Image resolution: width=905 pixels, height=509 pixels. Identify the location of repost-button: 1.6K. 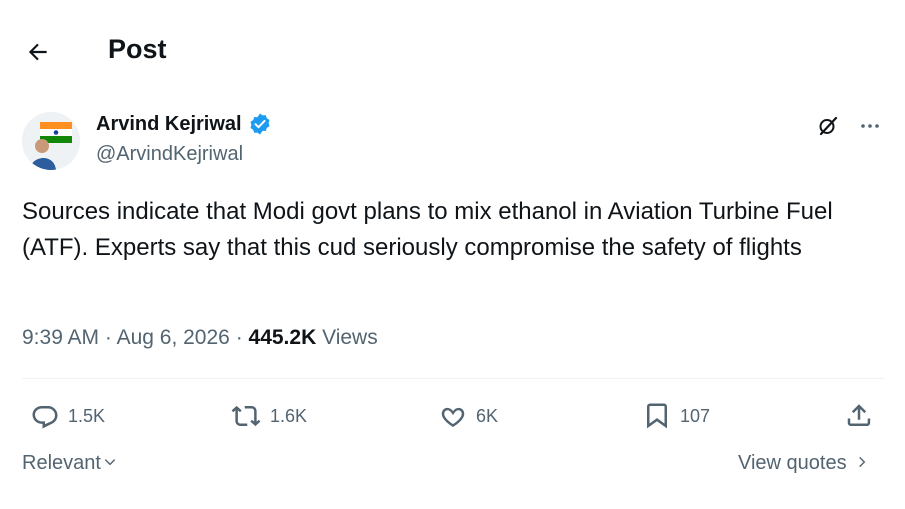
(268, 416).